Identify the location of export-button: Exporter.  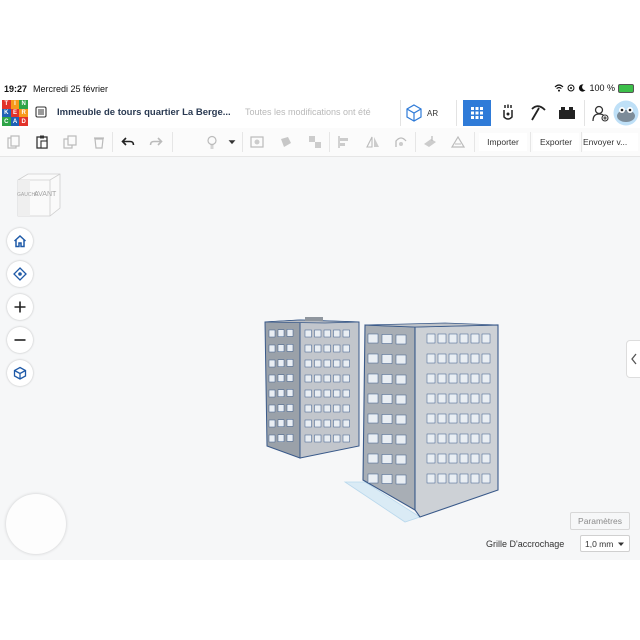
(556, 142).